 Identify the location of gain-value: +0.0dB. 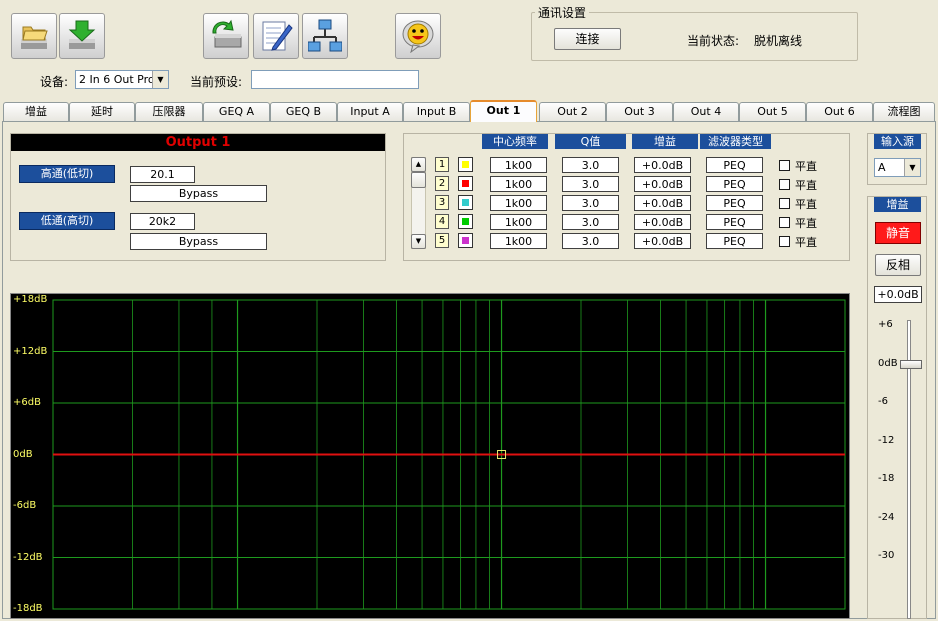
(898, 294).